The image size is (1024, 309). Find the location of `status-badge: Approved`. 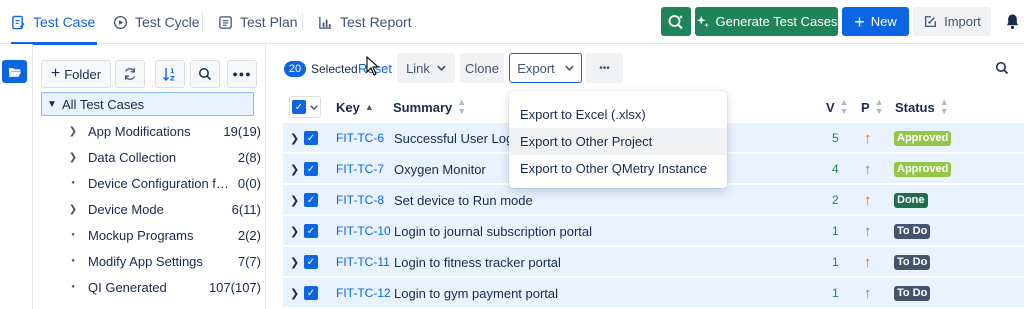

status-badge: Approved is located at coordinates (923, 138).